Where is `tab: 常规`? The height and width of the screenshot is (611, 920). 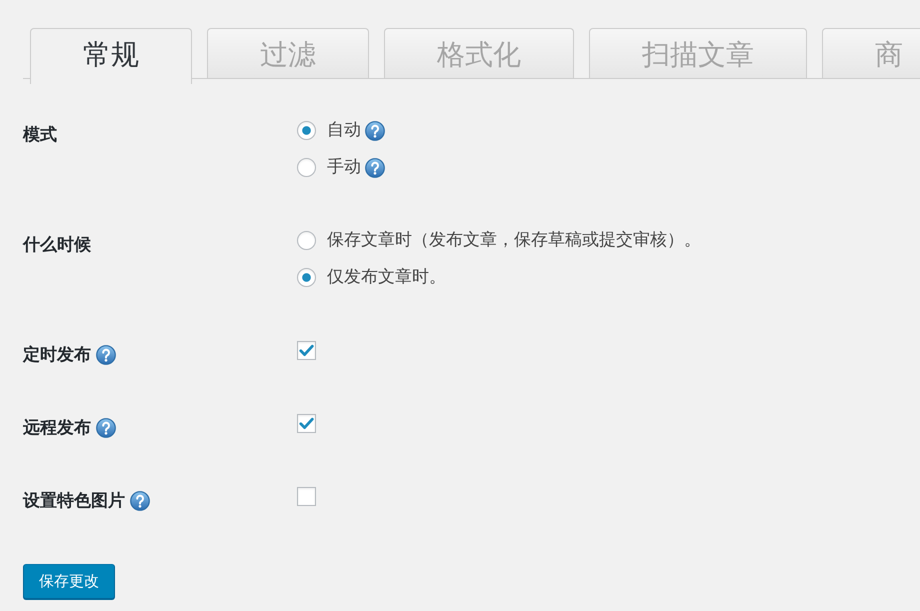 tab: 常规 is located at coordinates (111, 56).